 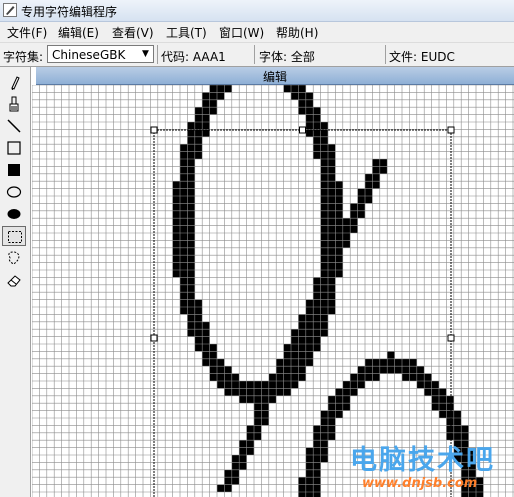 What do you see at coordinates (297, 32) in the screenshot?
I see `menu-help: 帮助(H)` at bounding box center [297, 32].